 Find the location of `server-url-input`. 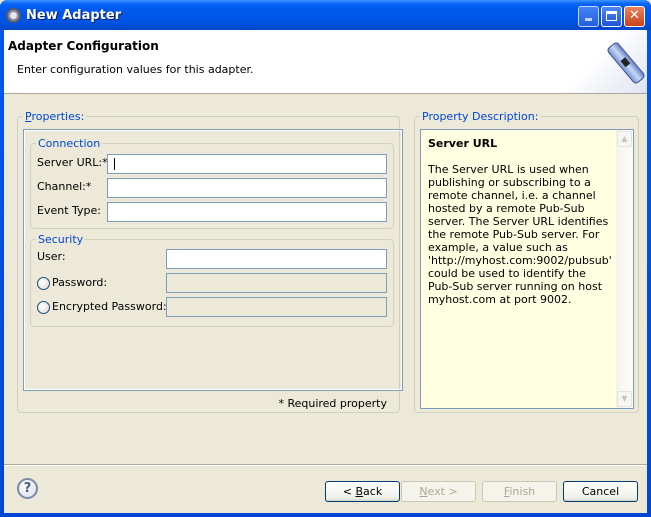

server-url-input is located at coordinates (247, 164).